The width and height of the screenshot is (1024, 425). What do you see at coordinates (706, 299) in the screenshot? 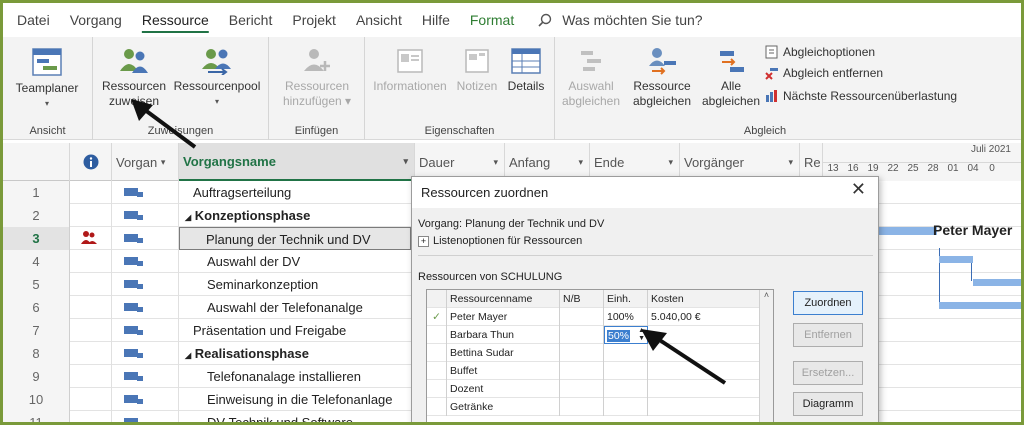
I see `col-kosten: Kosten` at bounding box center [706, 299].